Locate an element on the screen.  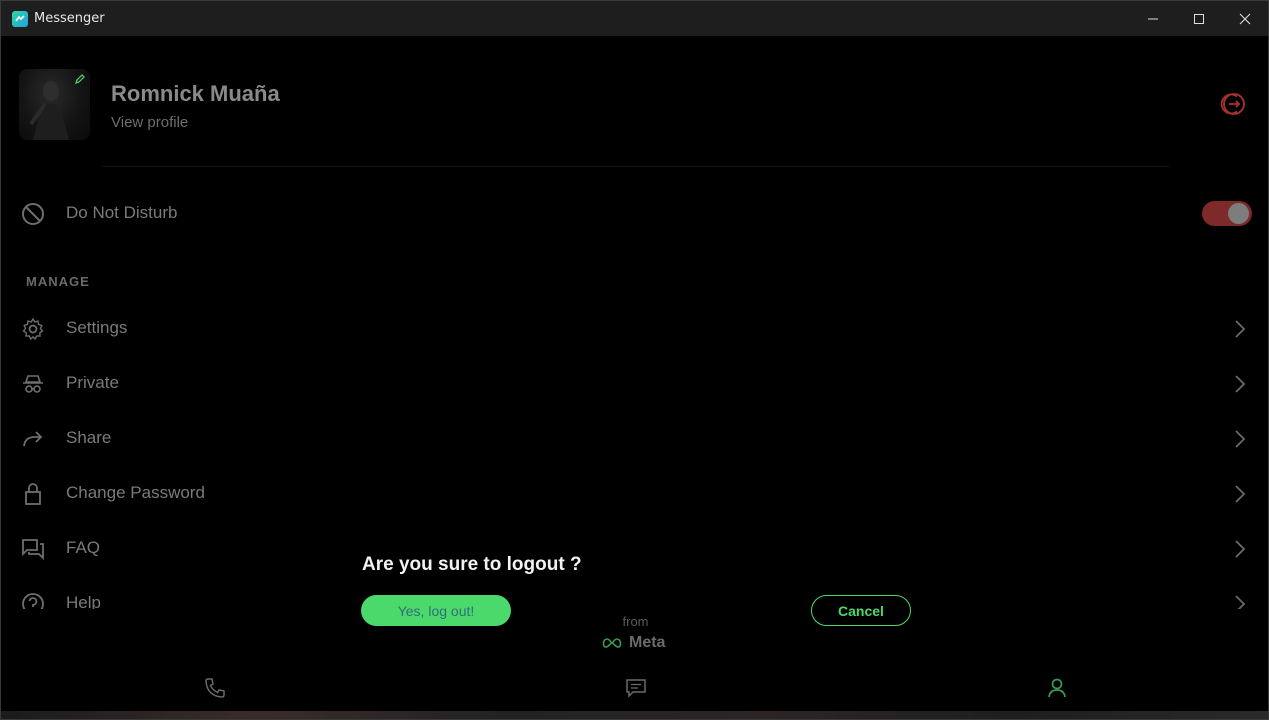
incognito-icon is located at coordinates (33, 384).